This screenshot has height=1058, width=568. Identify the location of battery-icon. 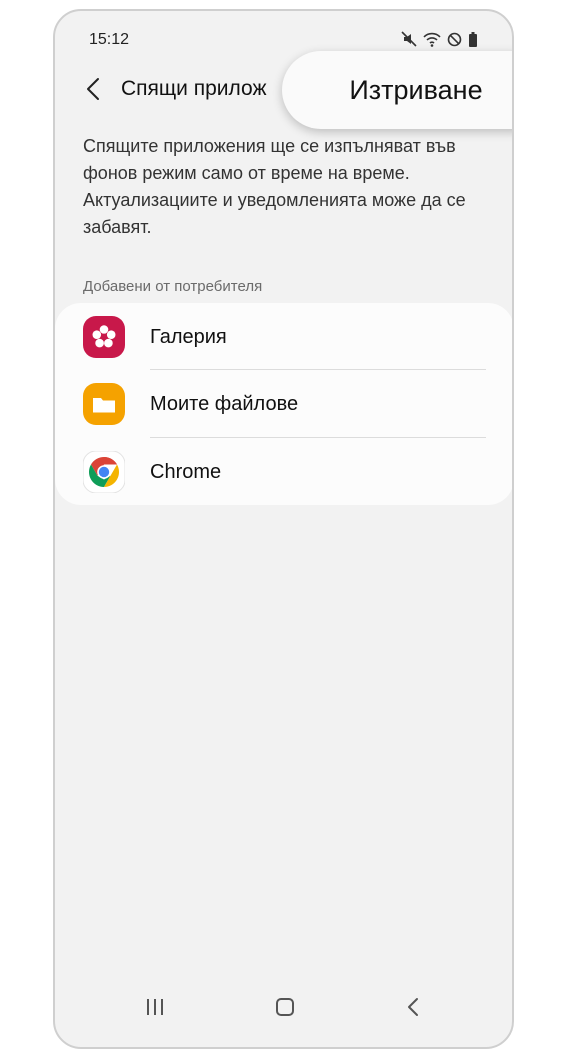
(473, 39).